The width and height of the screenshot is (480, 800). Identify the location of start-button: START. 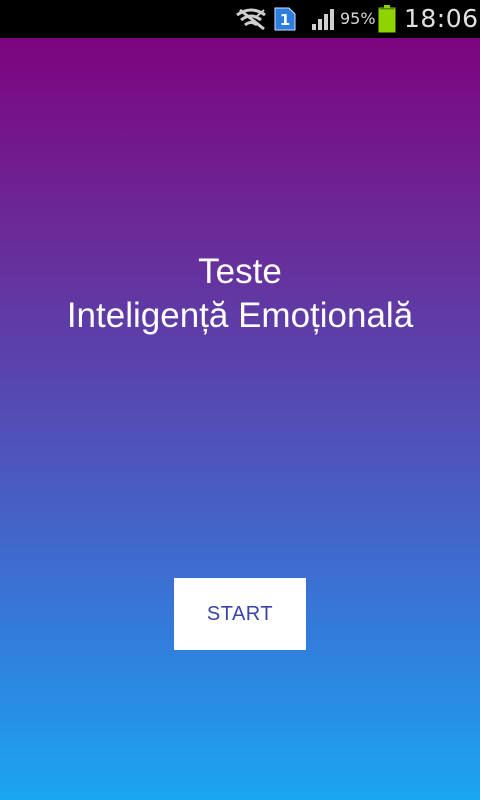
(240, 614).